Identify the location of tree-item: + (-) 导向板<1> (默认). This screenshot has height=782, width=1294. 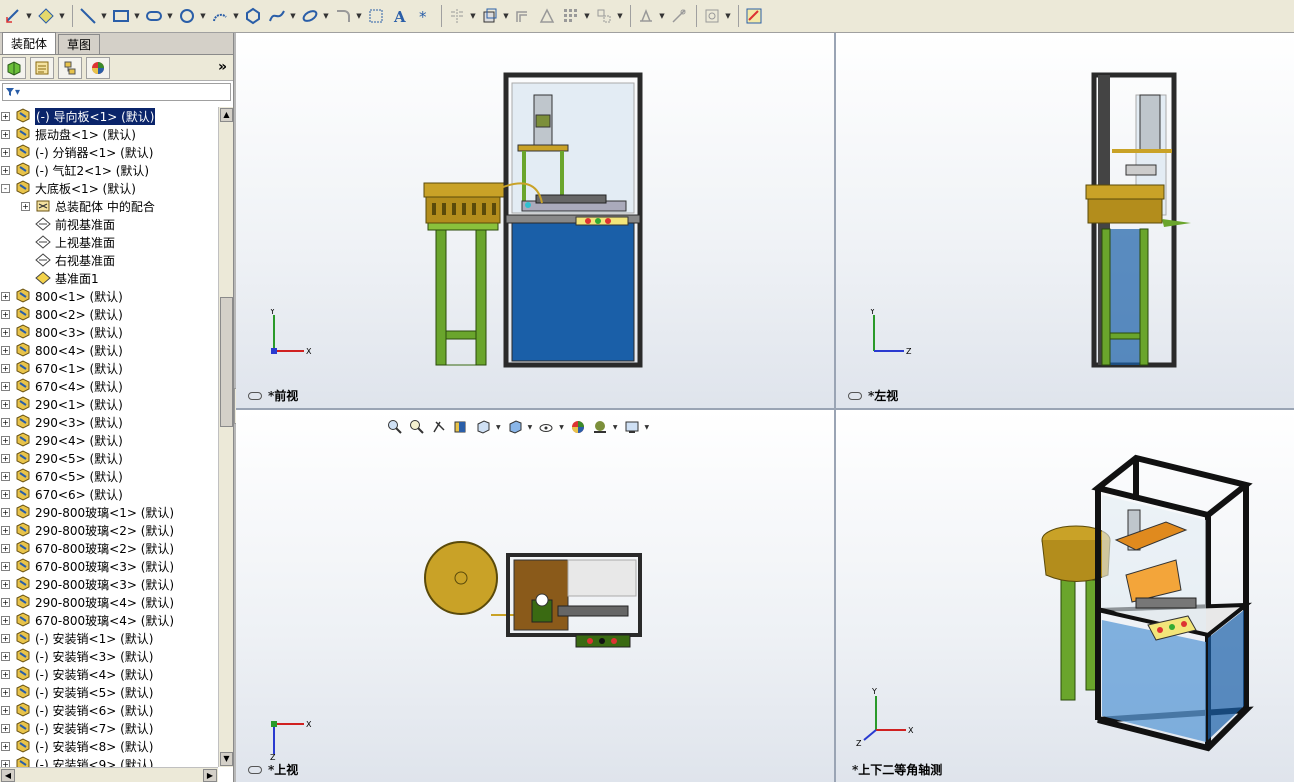
(109, 116).